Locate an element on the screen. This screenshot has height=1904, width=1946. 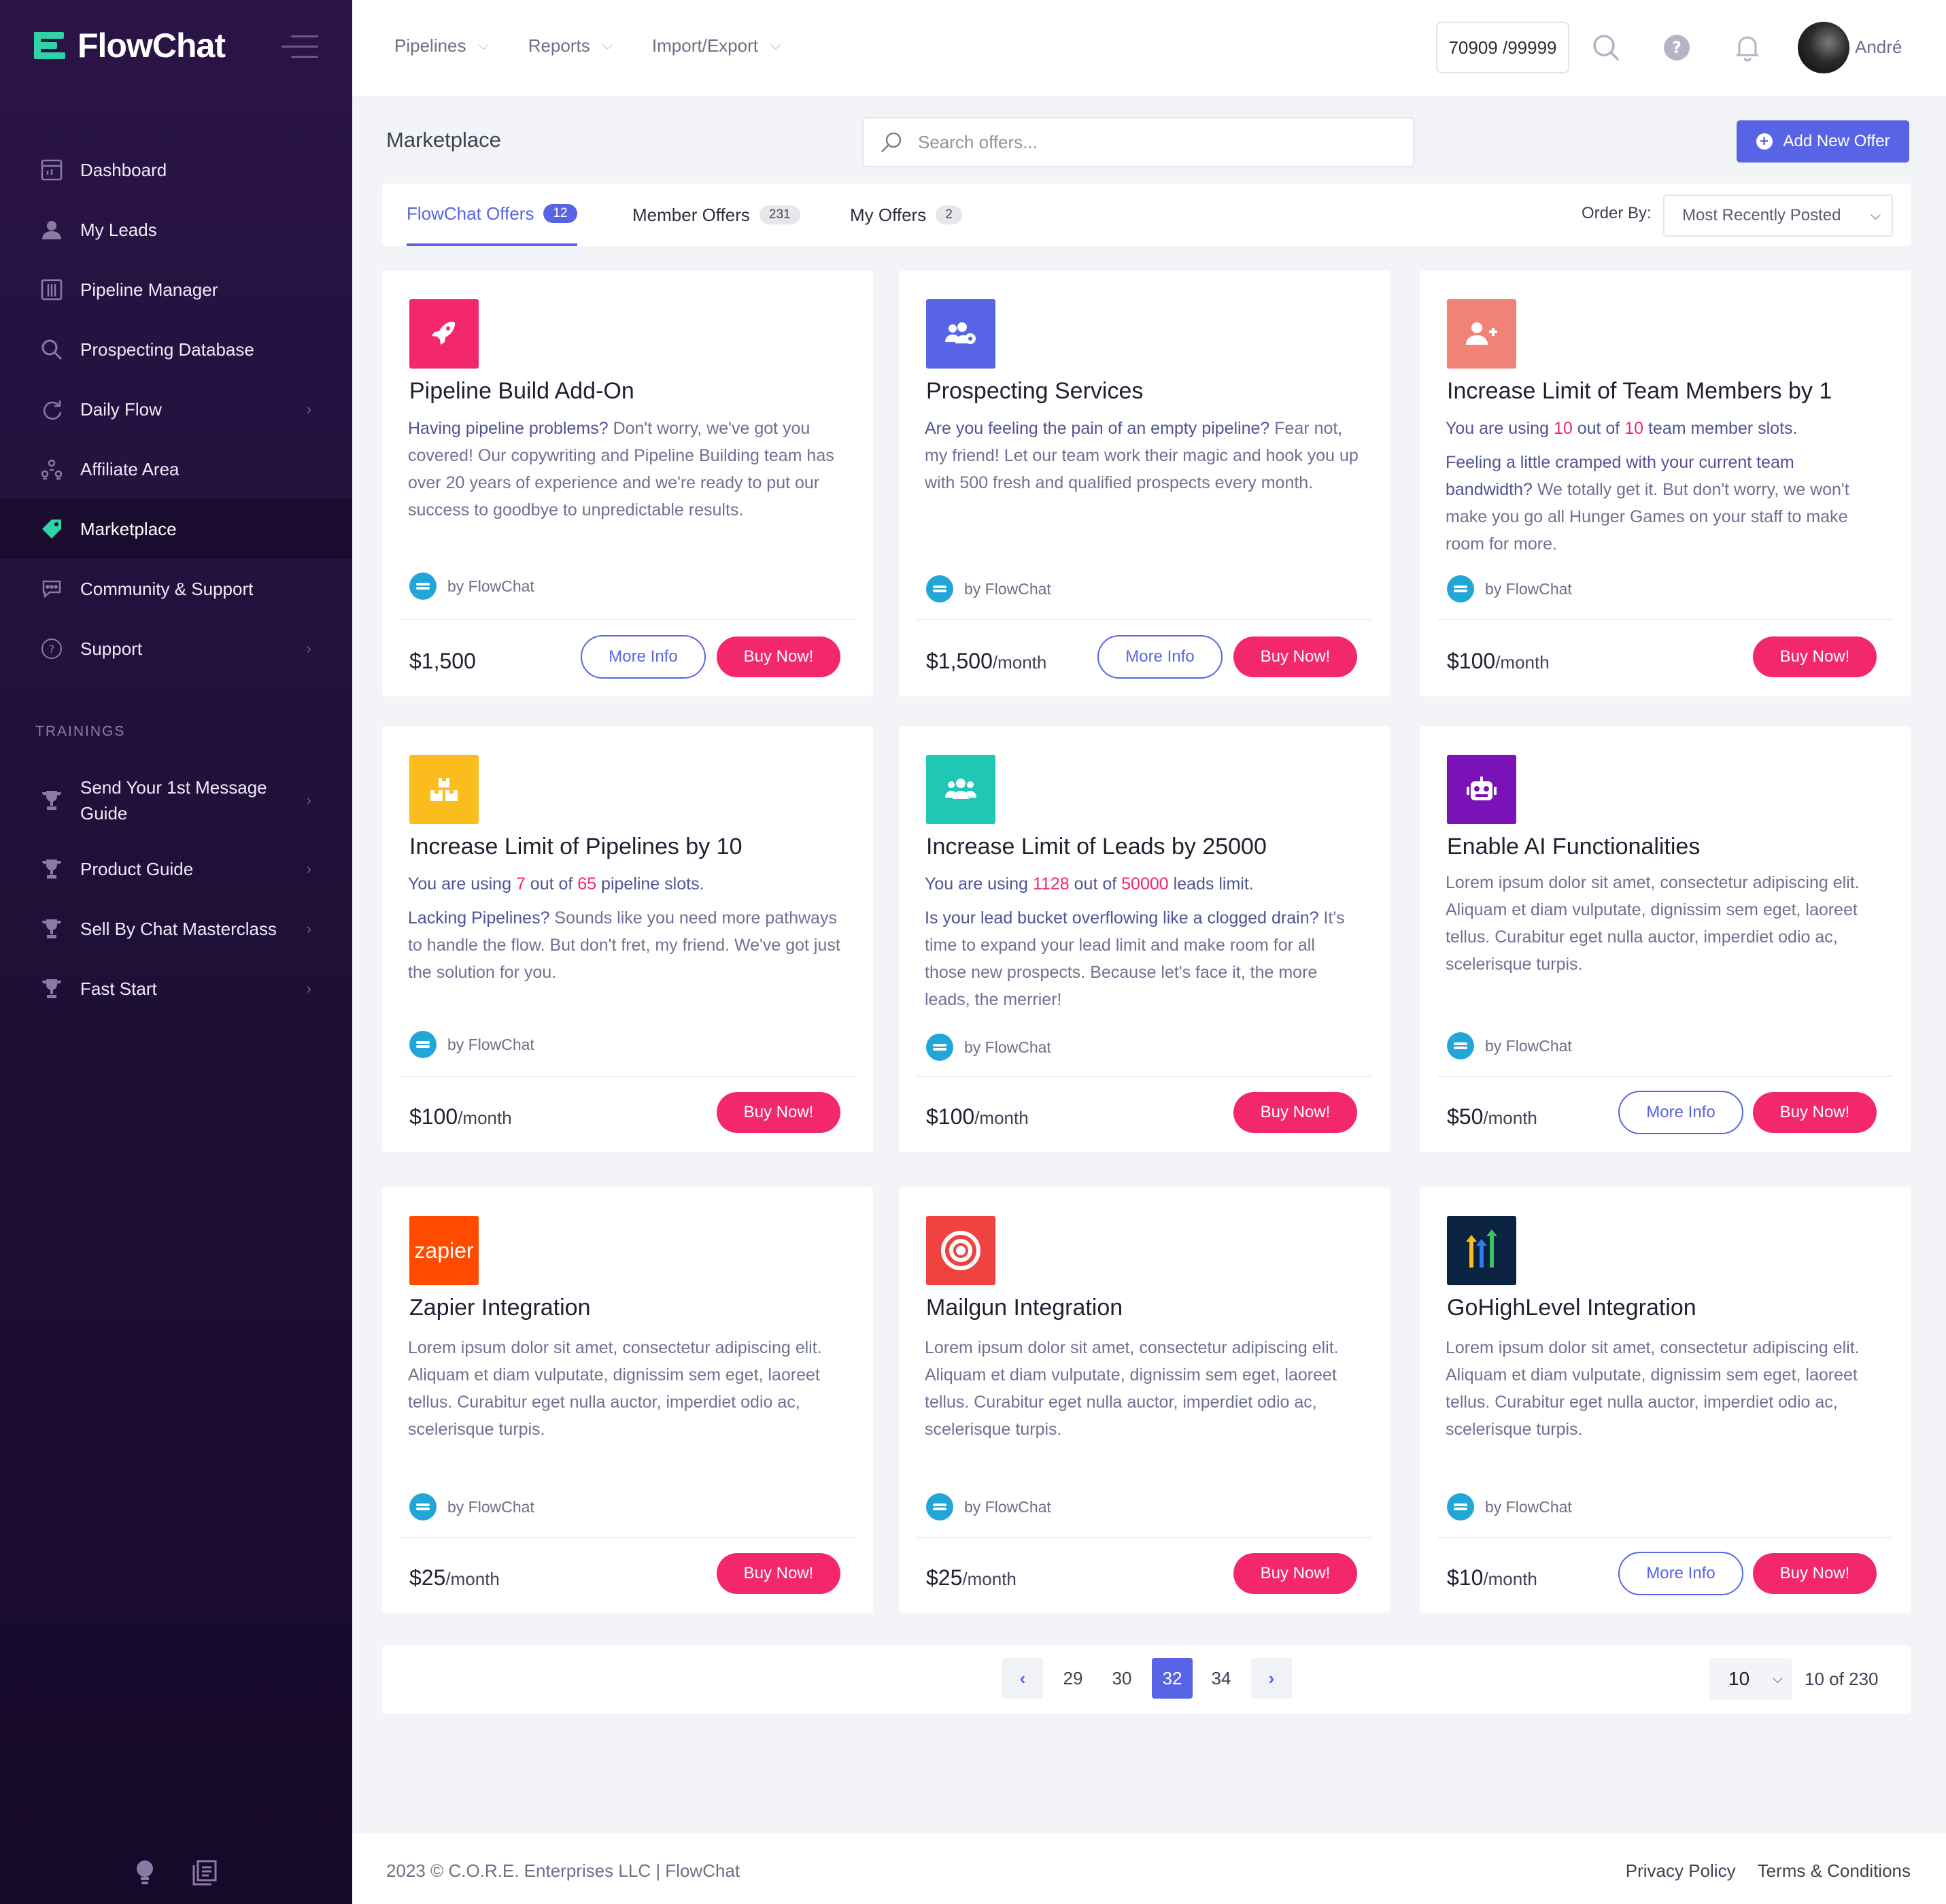
training-item-sell-by-chat: Sell By Chat Masterclass › is located at coordinates (176, 929).